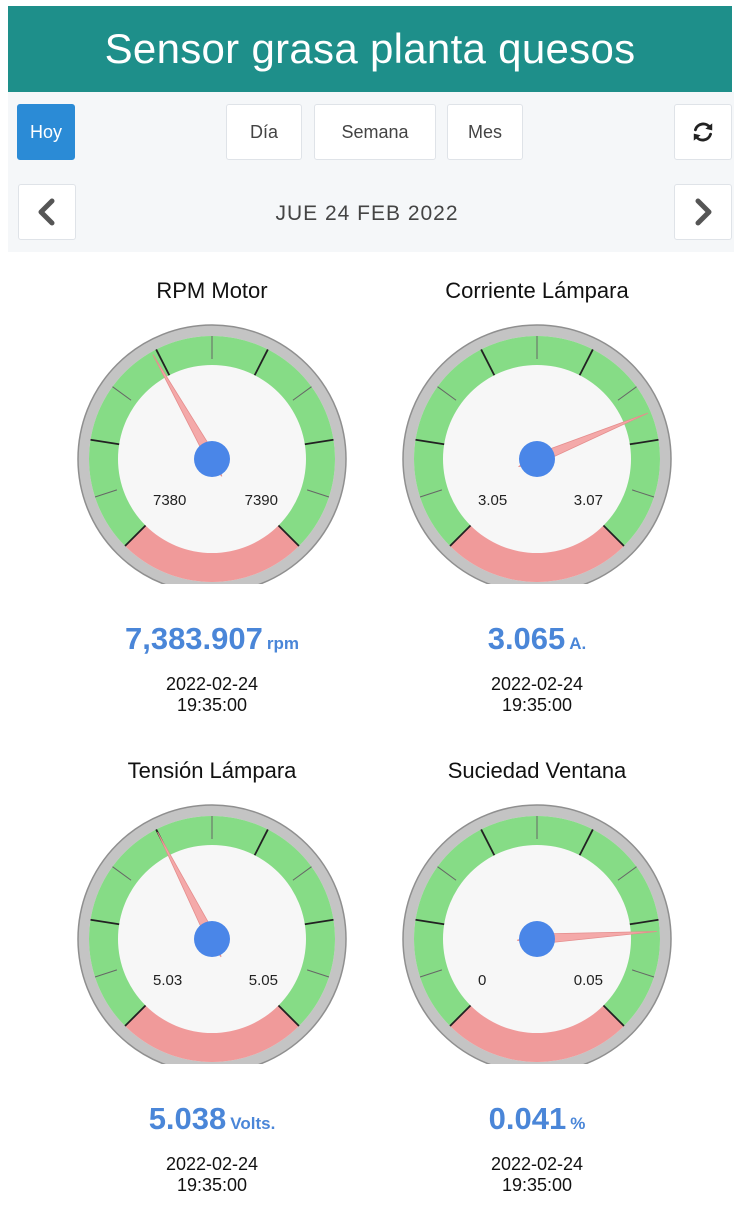  I want to click on month-button: Mes, so click(485, 132).